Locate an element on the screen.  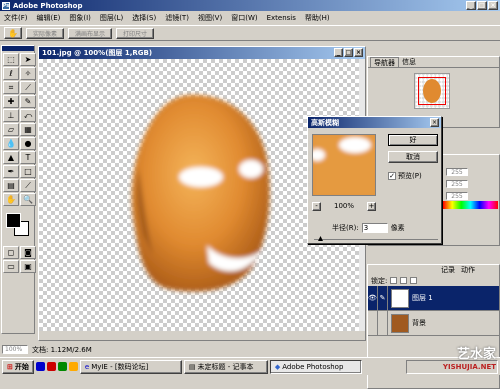
fullscreen-mode-icon: ▣ is located at coordinates (28, 266).